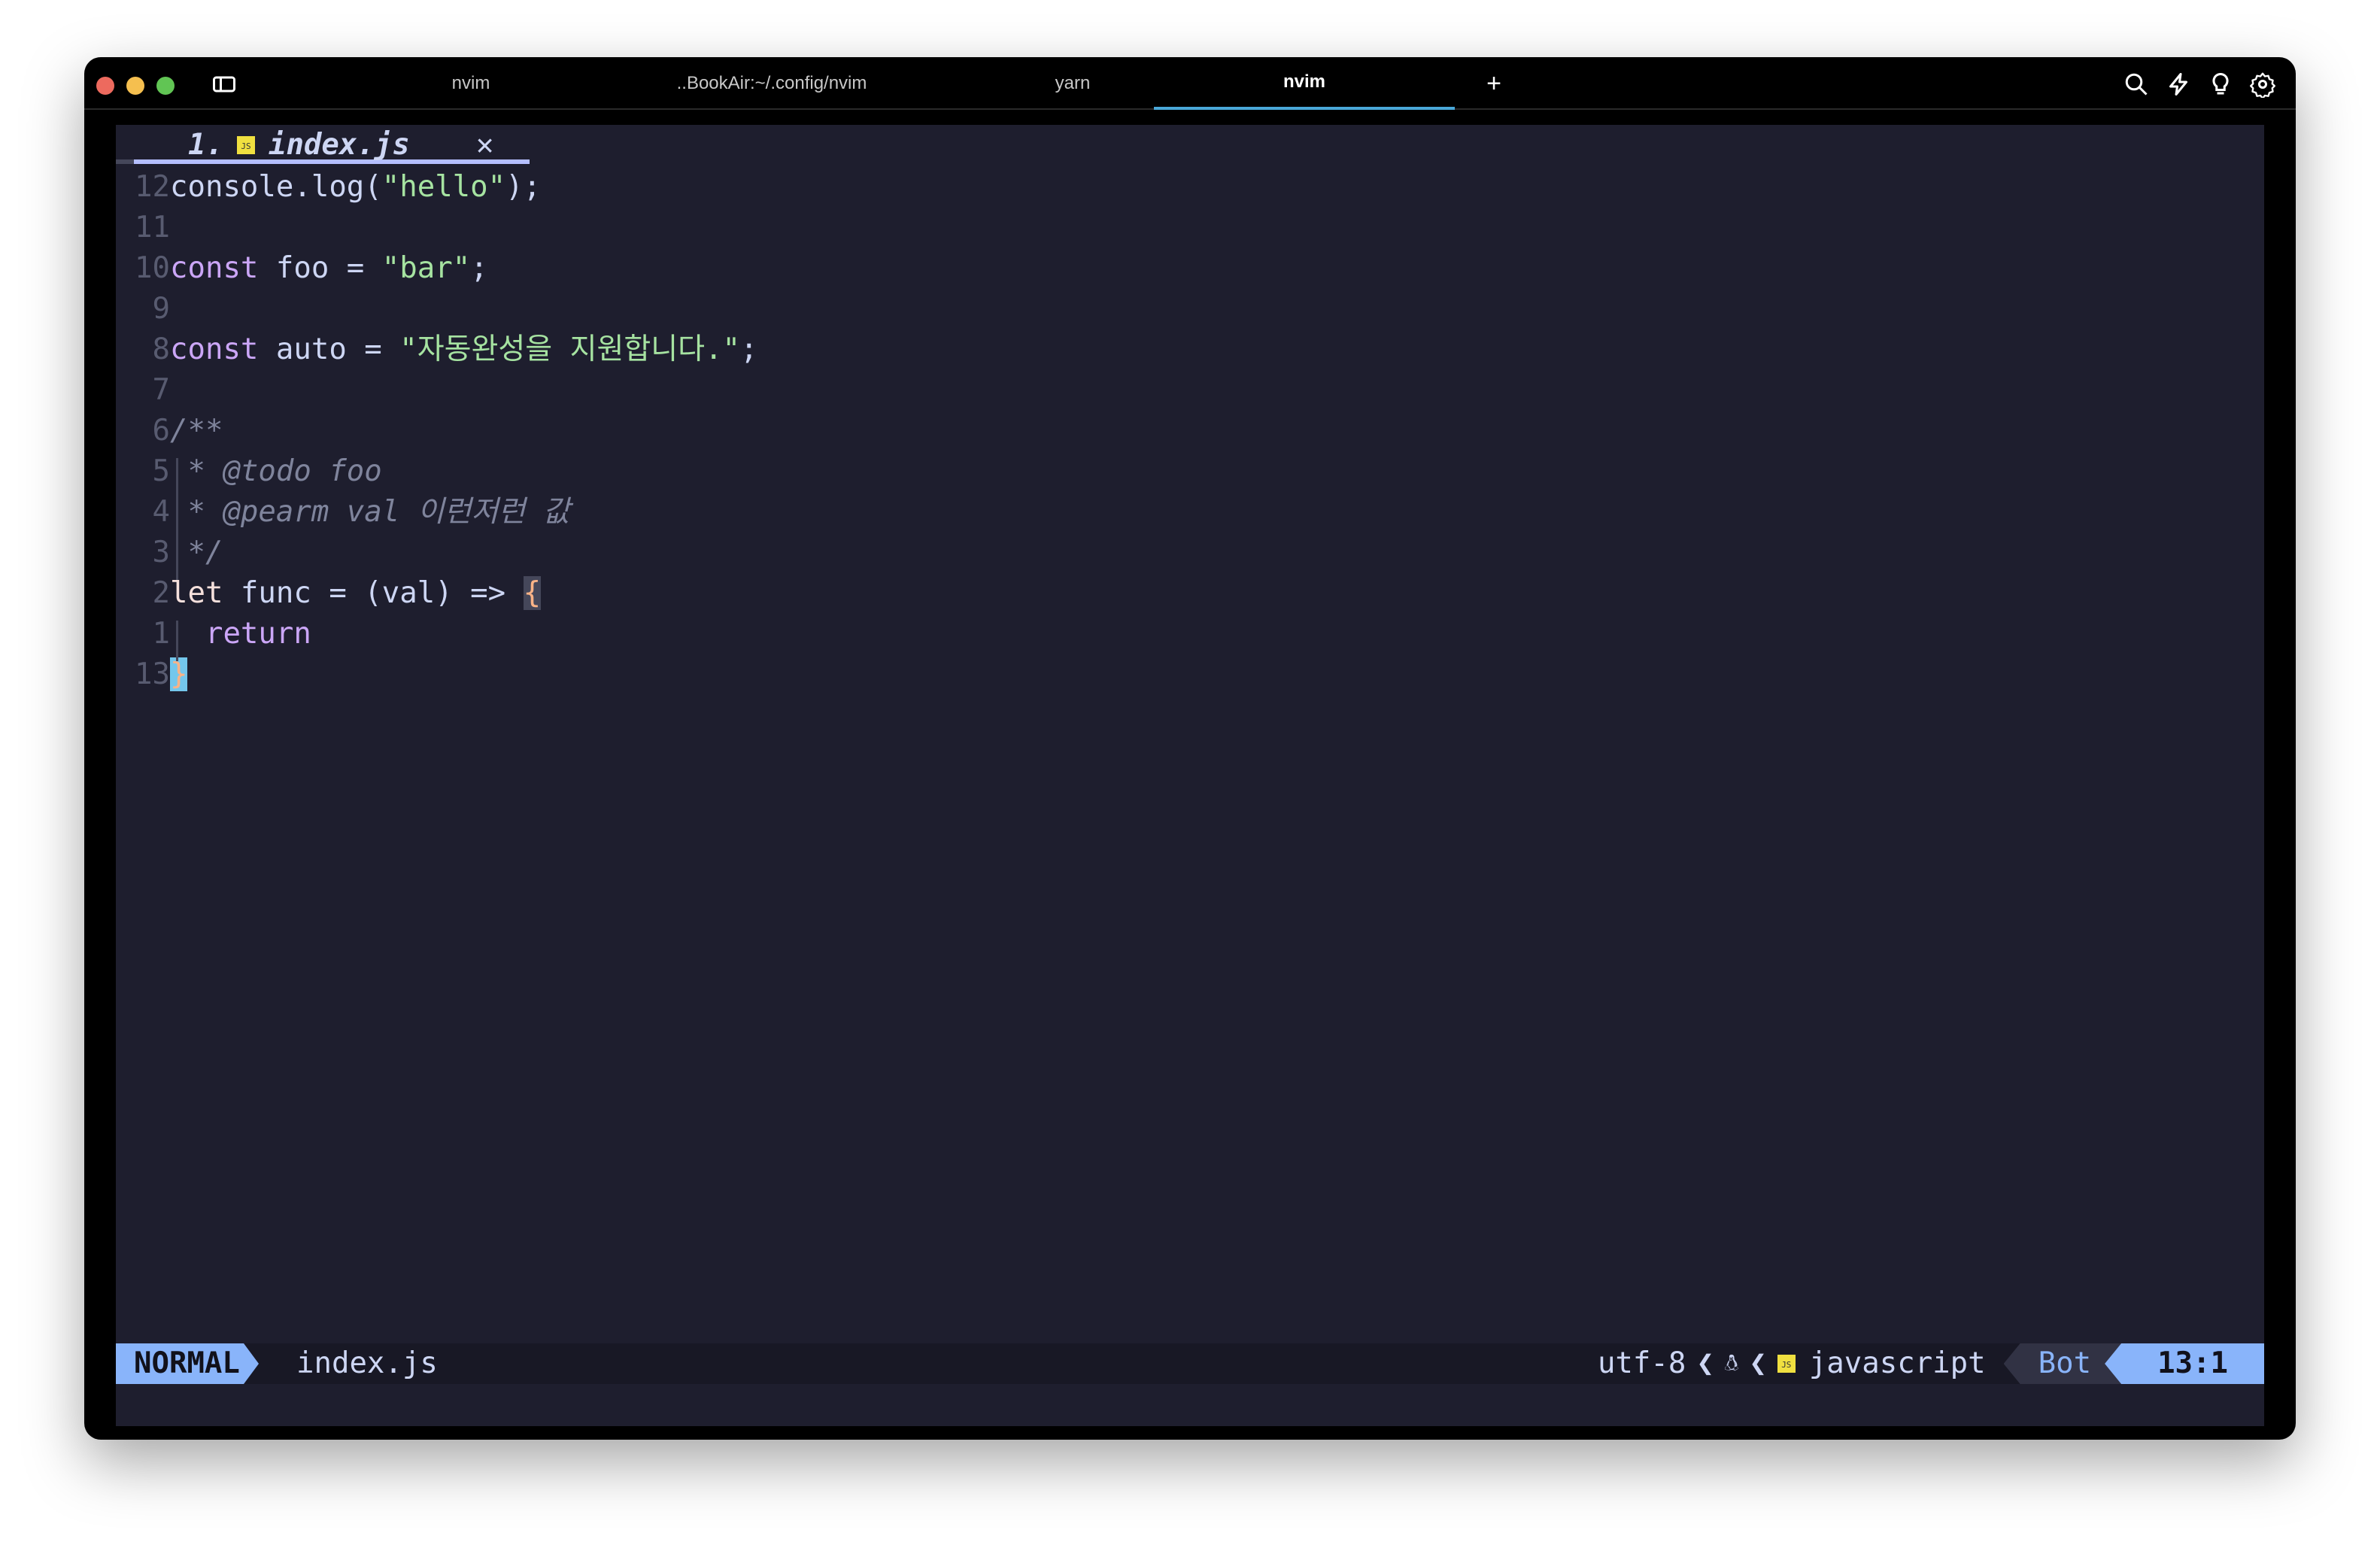 This screenshot has width=2380, height=1551. I want to click on line-number: 13, so click(152, 674).